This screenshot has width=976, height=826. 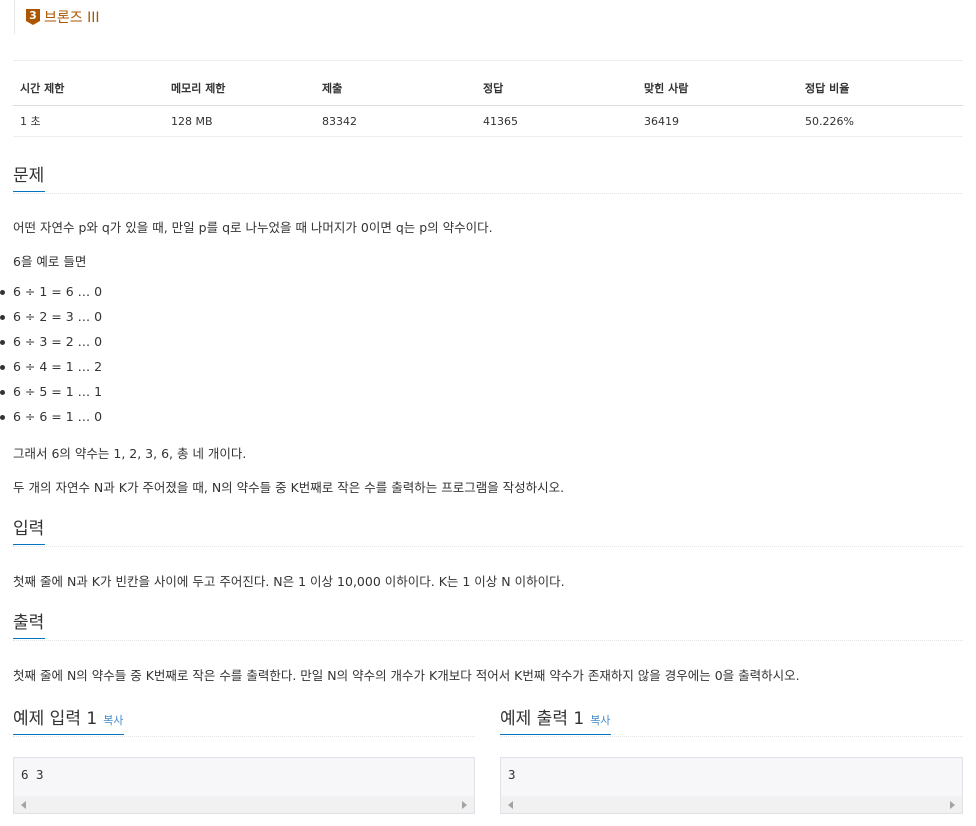 What do you see at coordinates (58, 316) in the screenshot?
I see `list-item-text: 6 ÷ 2 = 3 … 0` at bounding box center [58, 316].